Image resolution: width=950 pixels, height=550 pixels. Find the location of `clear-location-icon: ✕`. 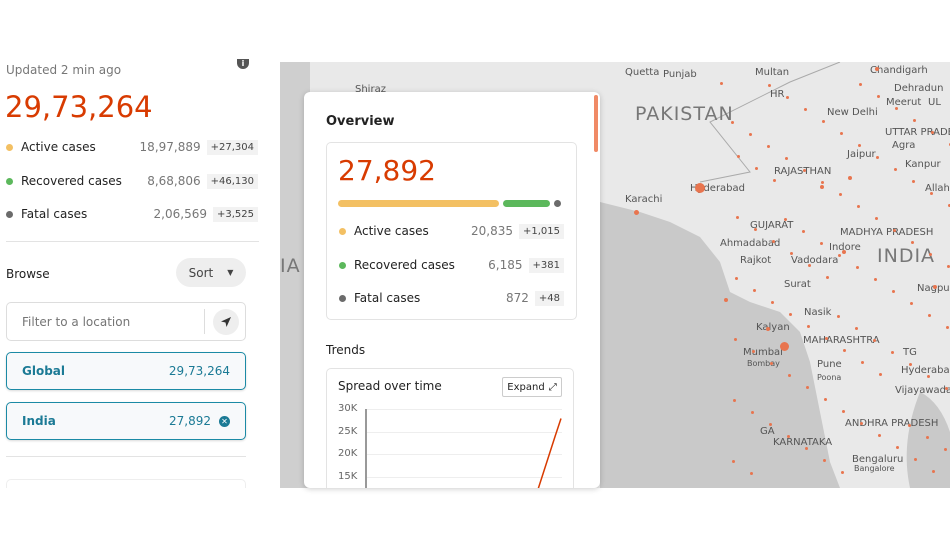

clear-location-icon: ✕ is located at coordinates (224, 421).